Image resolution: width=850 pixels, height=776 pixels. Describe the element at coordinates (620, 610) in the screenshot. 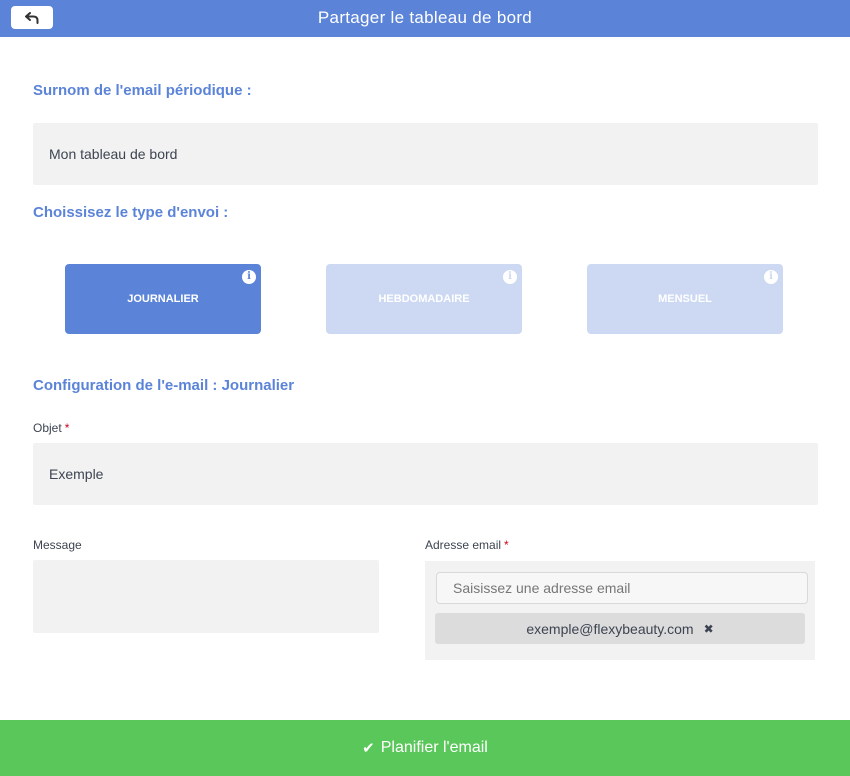

I see `email-recipients-box: exemple@flexybeauty.com ✖` at that location.